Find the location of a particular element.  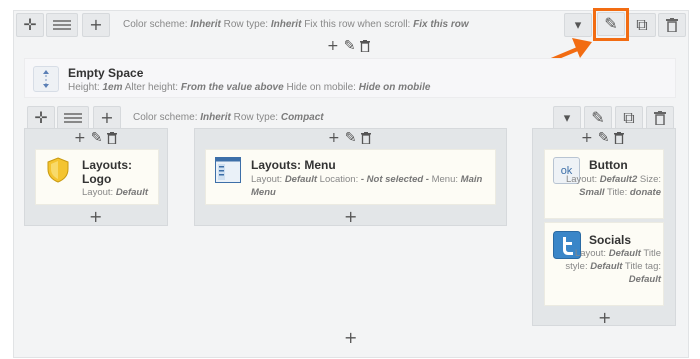

menu-label: Menu: is located at coordinates (445, 179).